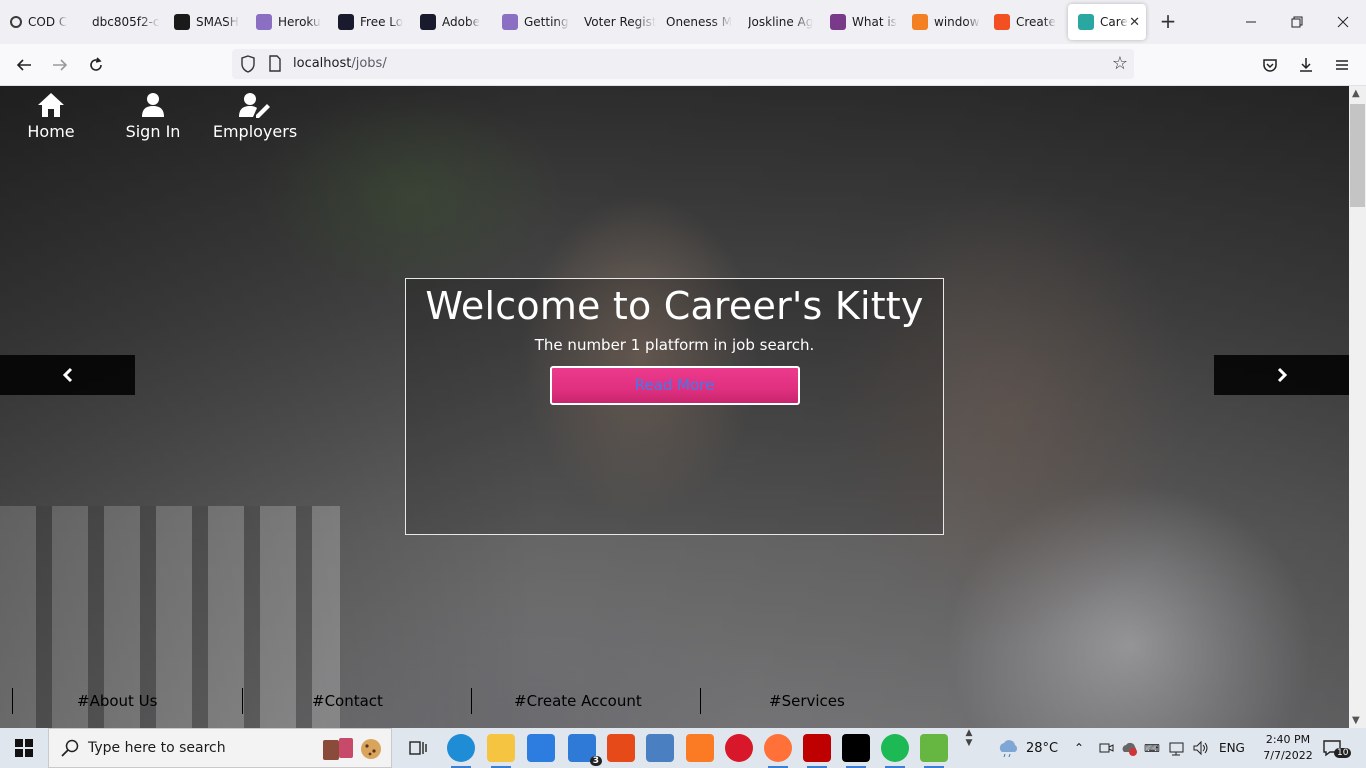 This screenshot has width=1366, height=768. I want to click on footer-link-create-account: #Create Account, so click(578, 701).